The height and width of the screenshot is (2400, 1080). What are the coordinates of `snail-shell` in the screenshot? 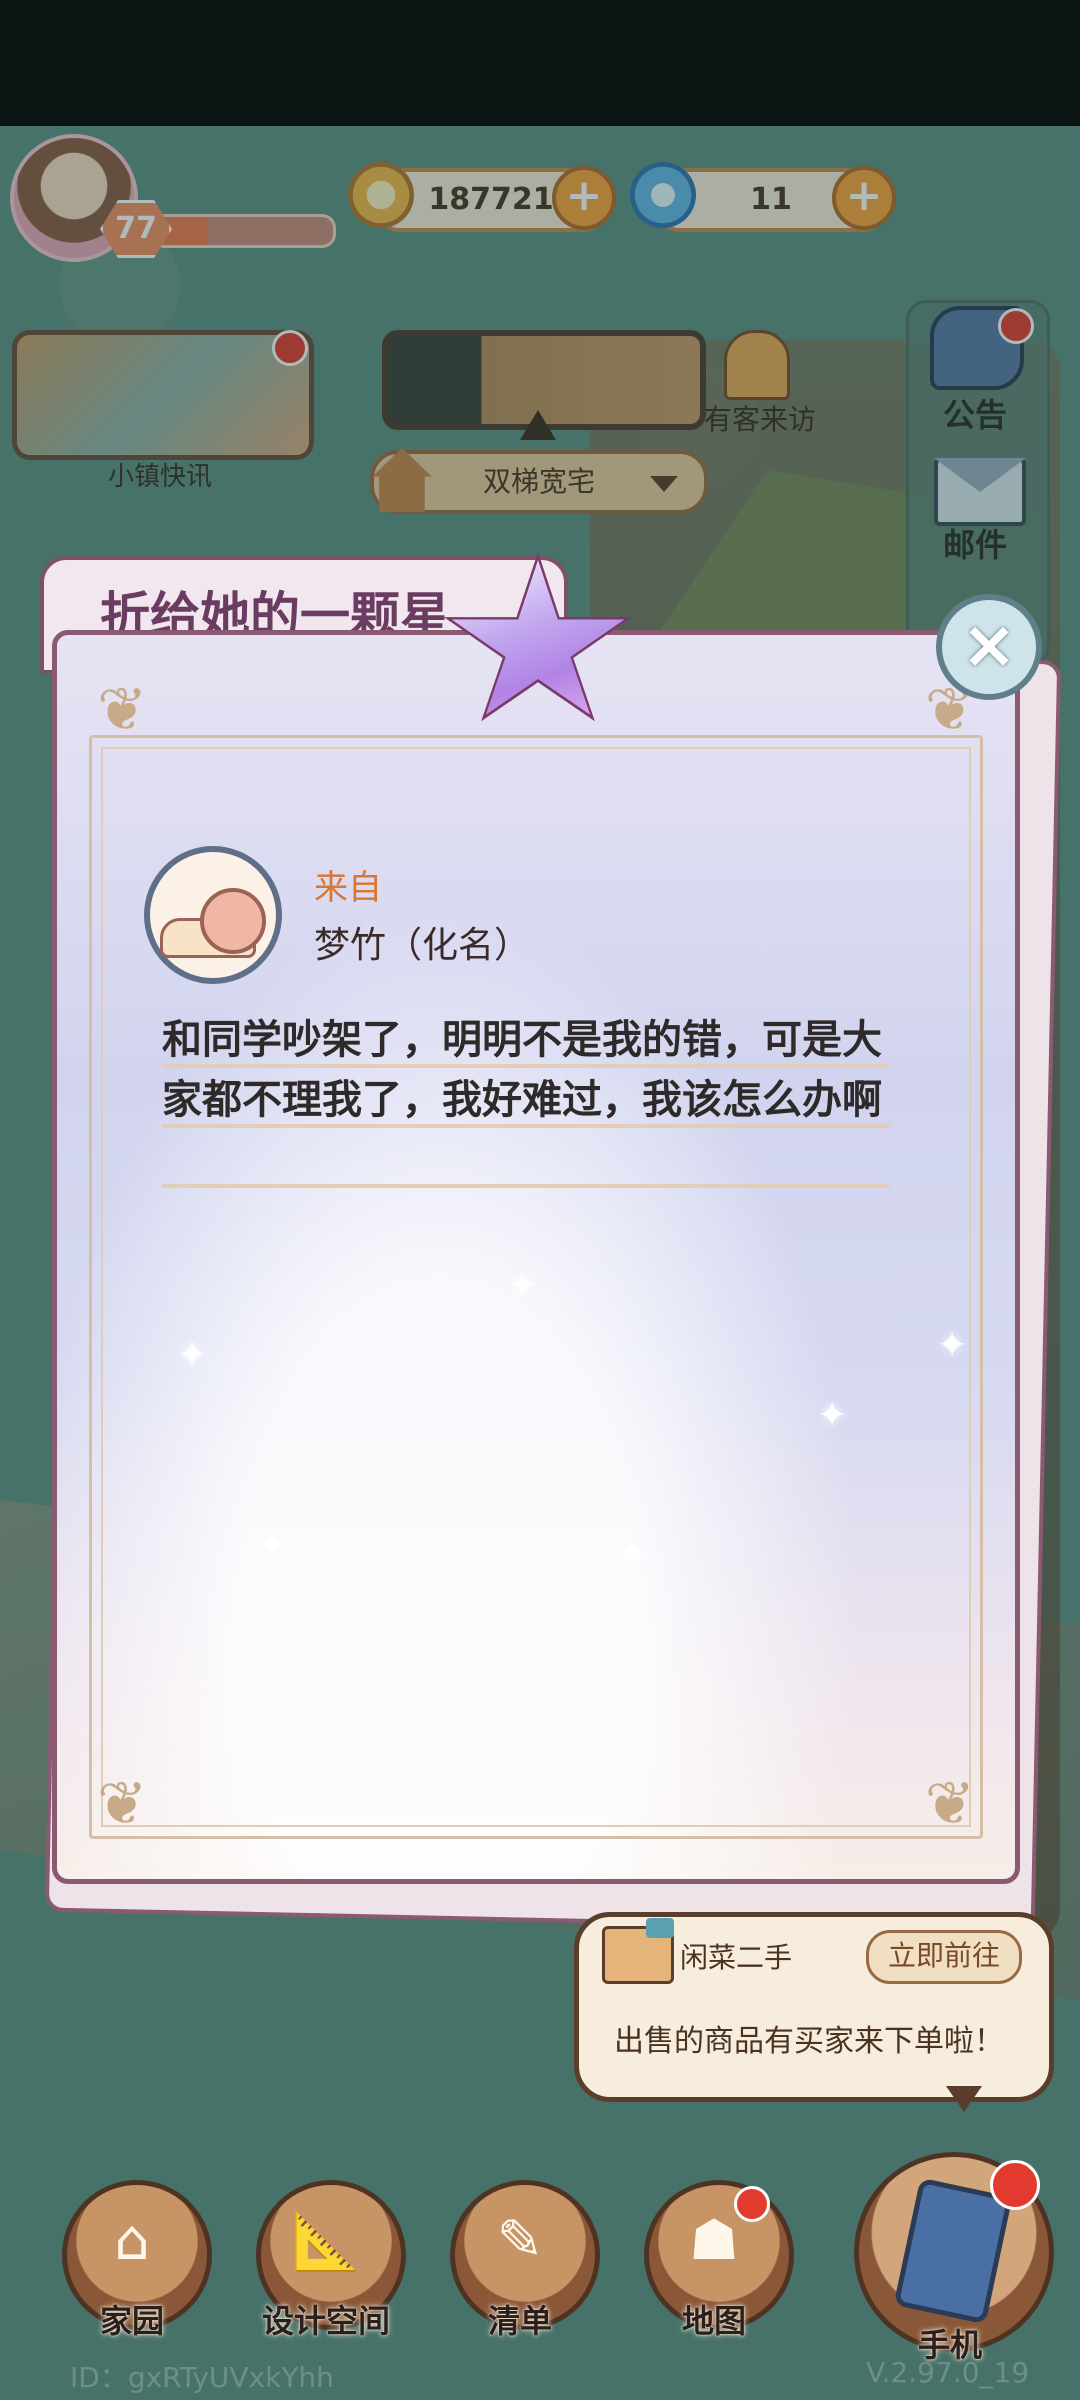 It's located at (233, 921).